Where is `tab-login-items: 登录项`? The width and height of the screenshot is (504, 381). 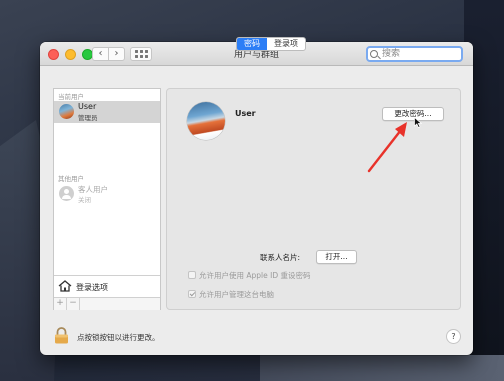 tab-login-items: 登录项 is located at coordinates (286, 44).